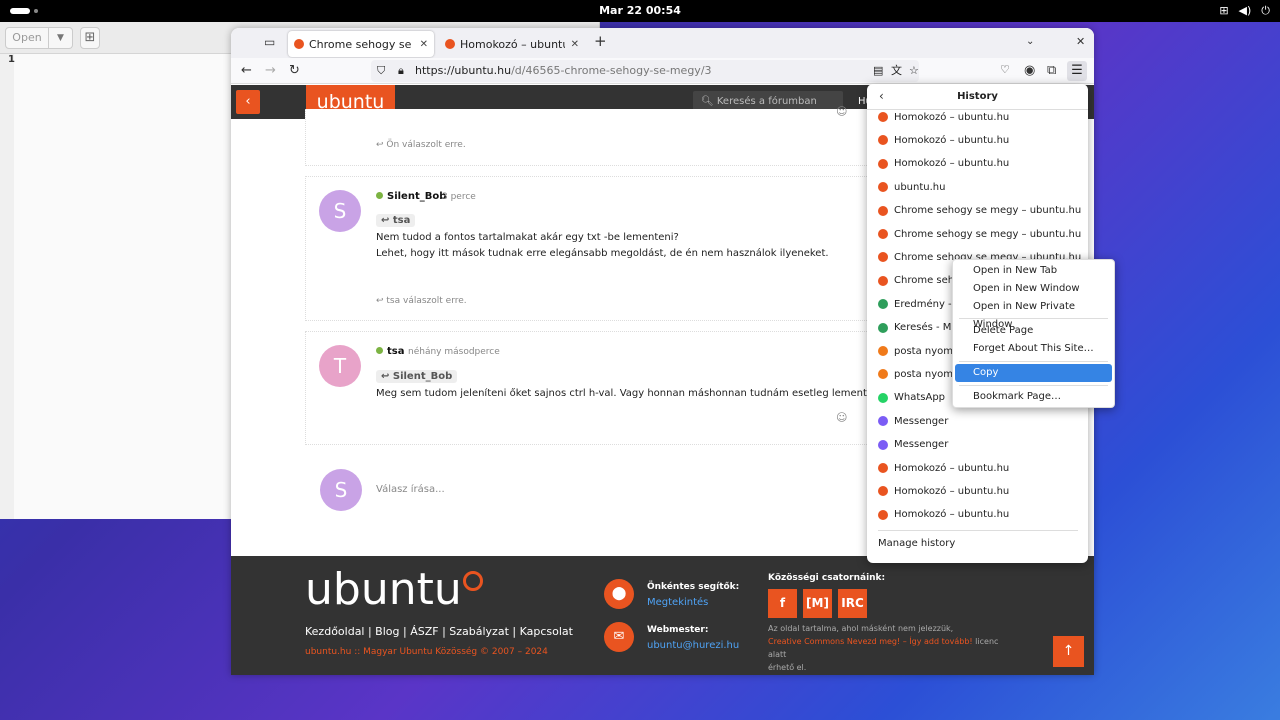 This screenshot has height=720, width=1280. I want to click on search-placeholder: Keresés a fórumban, so click(766, 101).